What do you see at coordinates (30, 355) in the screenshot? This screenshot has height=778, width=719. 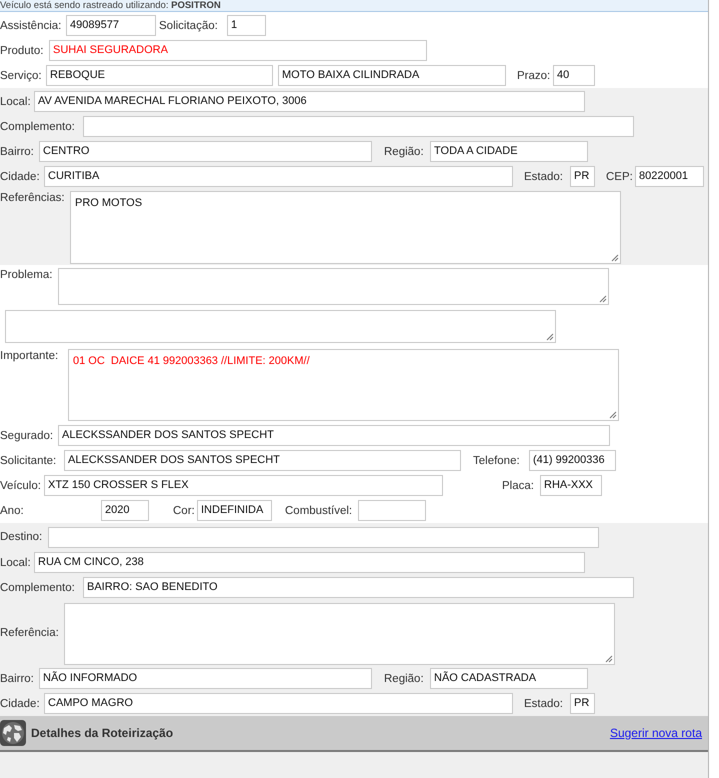 I see `field-label: Importante:` at bounding box center [30, 355].